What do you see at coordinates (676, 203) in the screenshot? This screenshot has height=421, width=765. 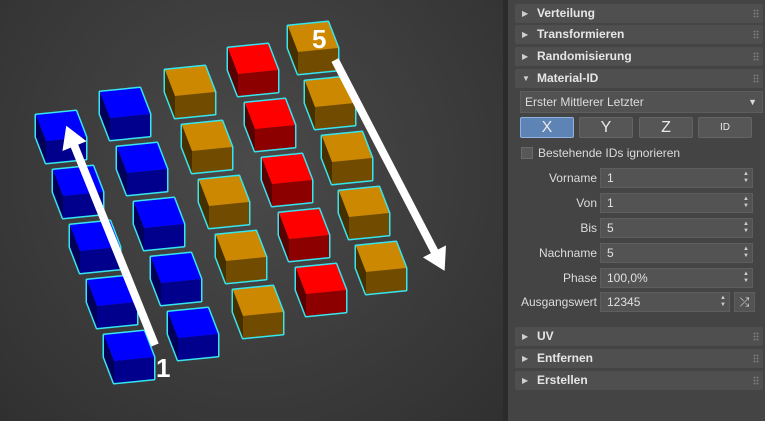 I see `von-spinner: 1 ▲ ▼` at bounding box center [676, 203].